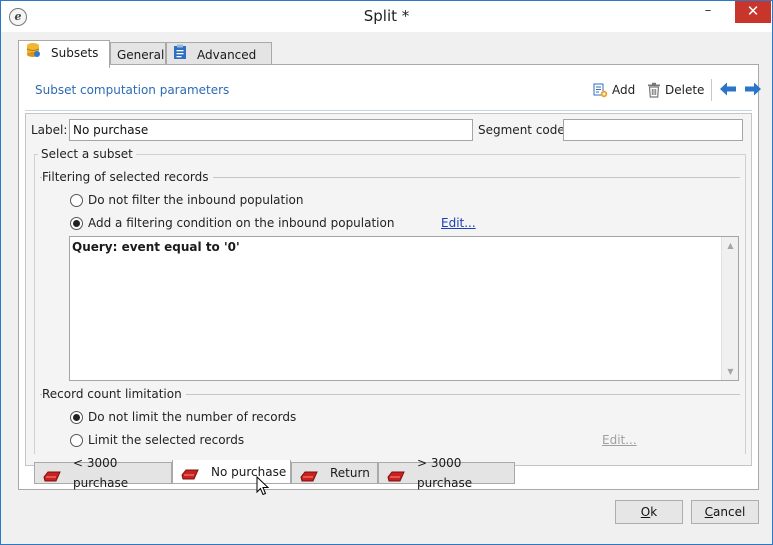  I want to click on radio-limit: Limit the selected records, so click(157, 440).